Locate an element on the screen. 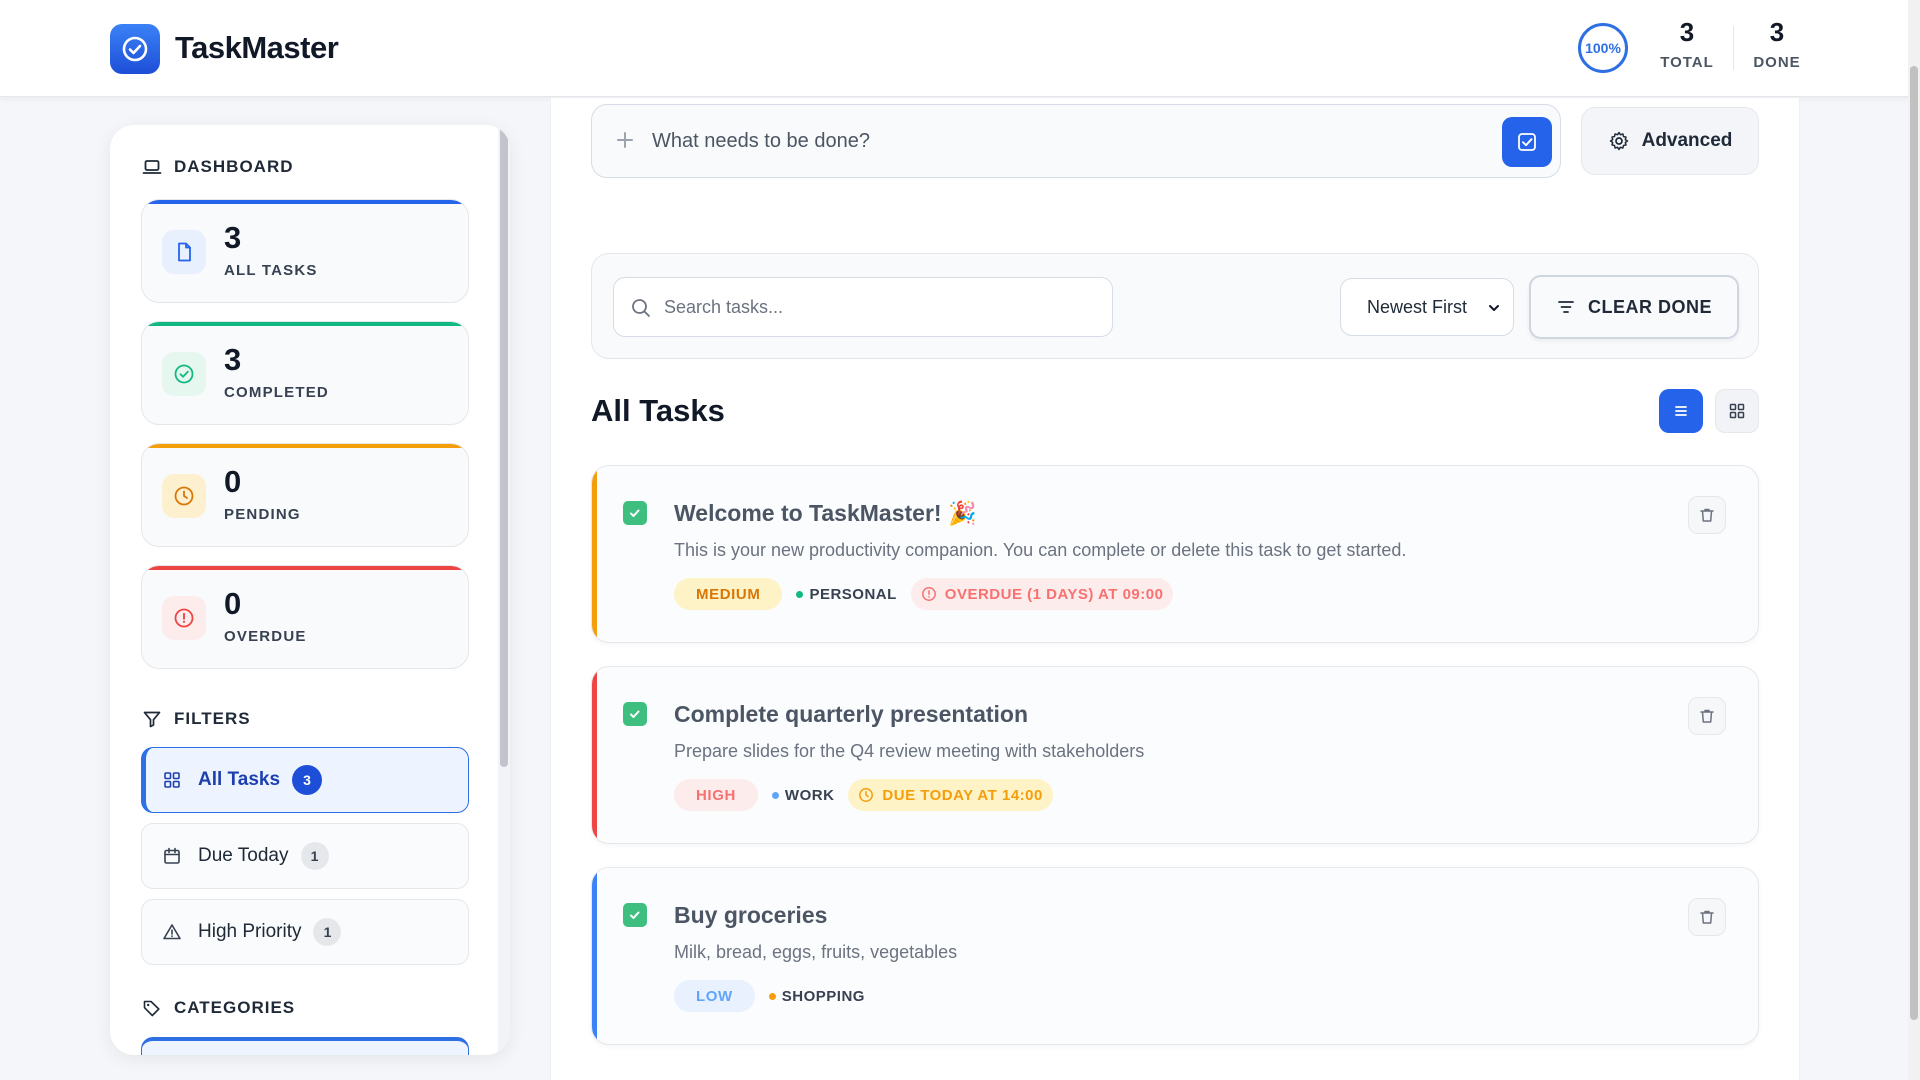  task-title: Buy groceries is located at coordinates (751, 915).